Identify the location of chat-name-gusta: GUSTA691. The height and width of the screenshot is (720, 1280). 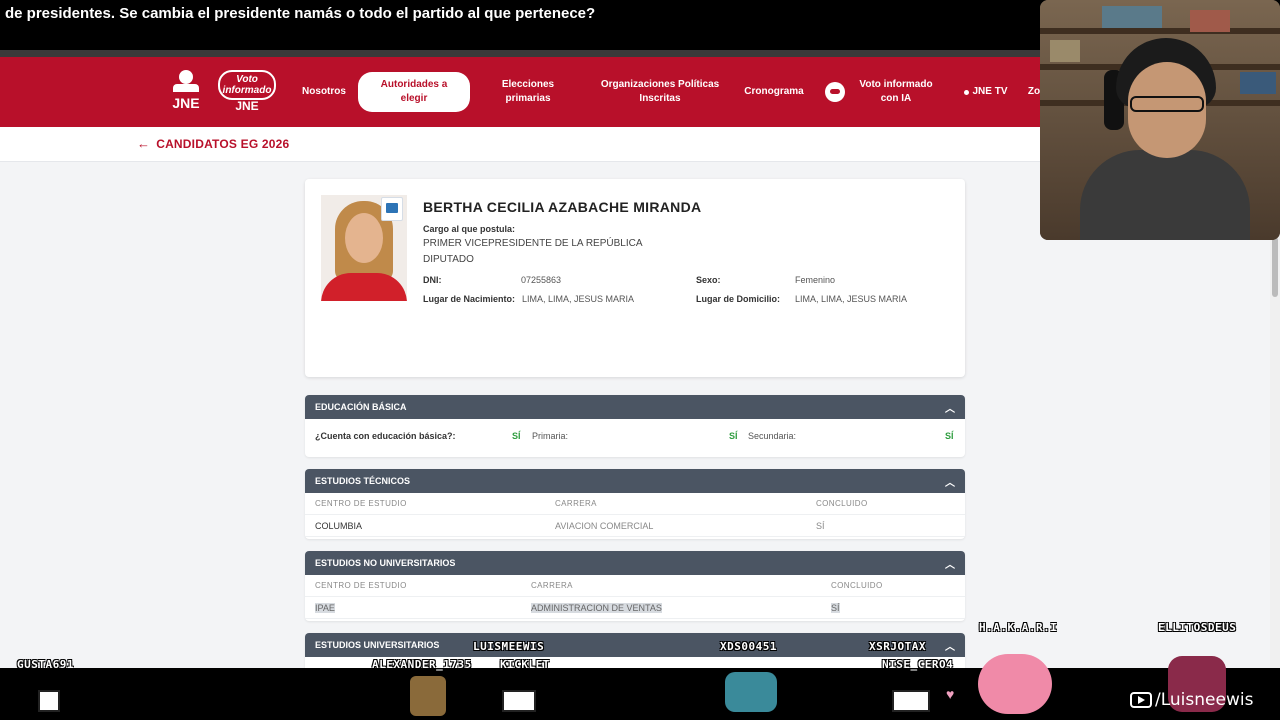
(45, 664).